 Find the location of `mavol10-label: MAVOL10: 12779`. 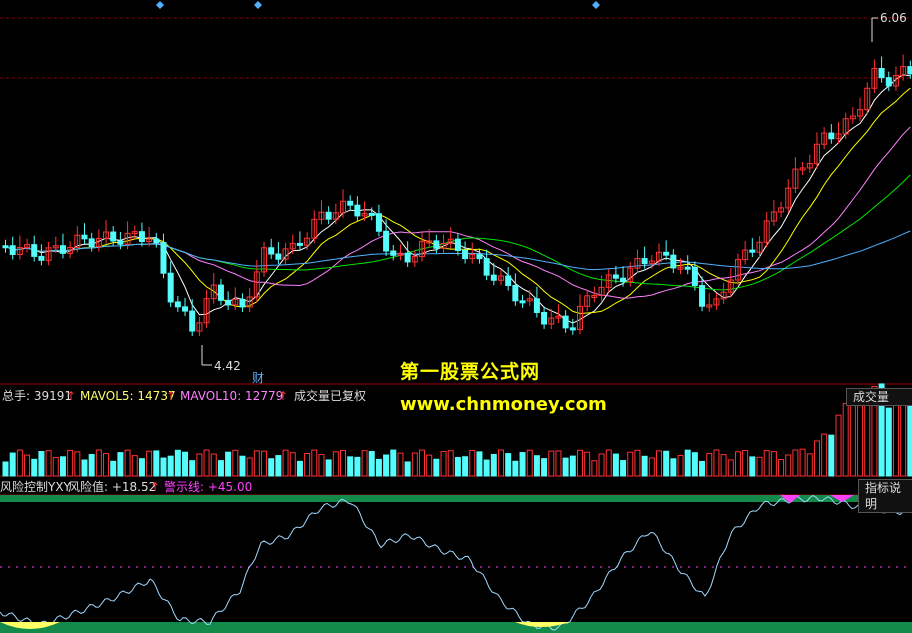

mavol10-label: MAVOL10: 12779 is located at coordinates (232, 396).